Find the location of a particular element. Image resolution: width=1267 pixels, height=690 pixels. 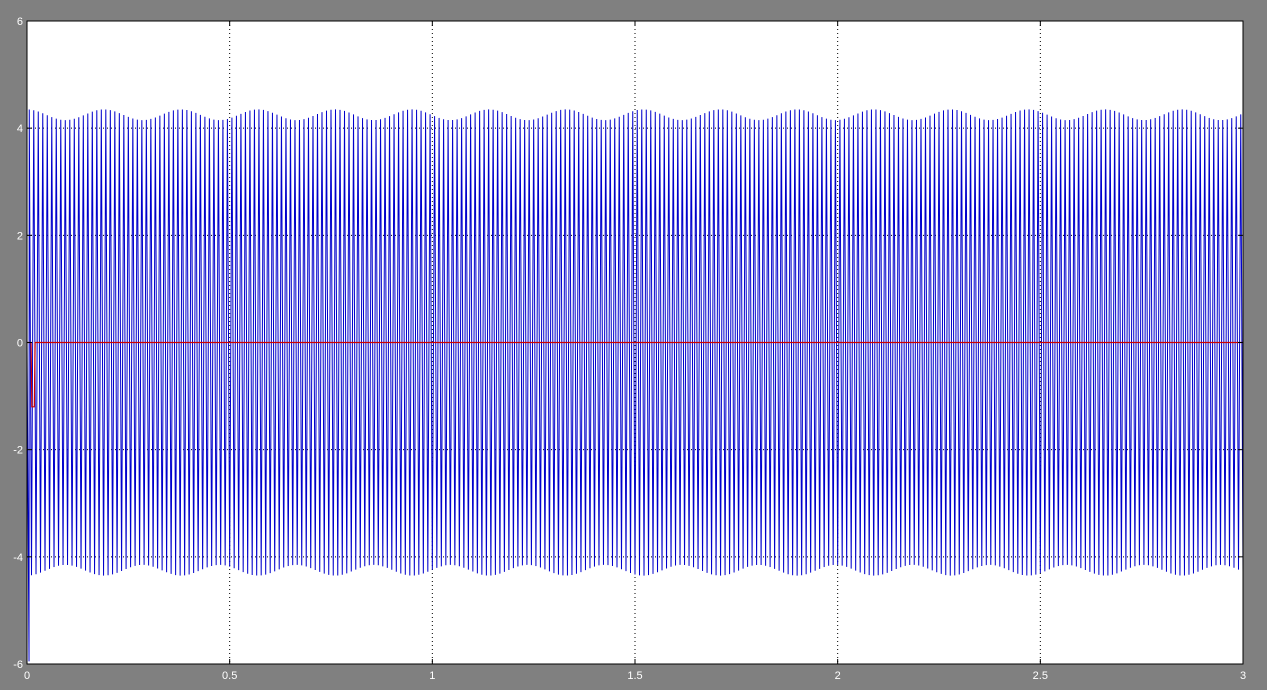

x-tick-label: 0 is located at coordinates (27, 676).